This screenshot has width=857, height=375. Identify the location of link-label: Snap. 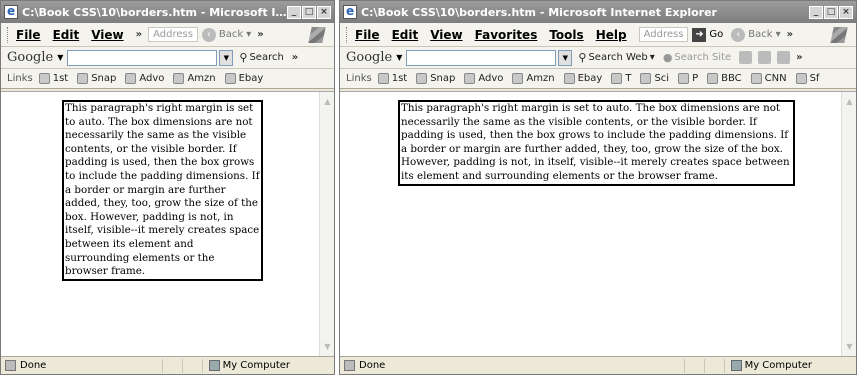
(104, 78).